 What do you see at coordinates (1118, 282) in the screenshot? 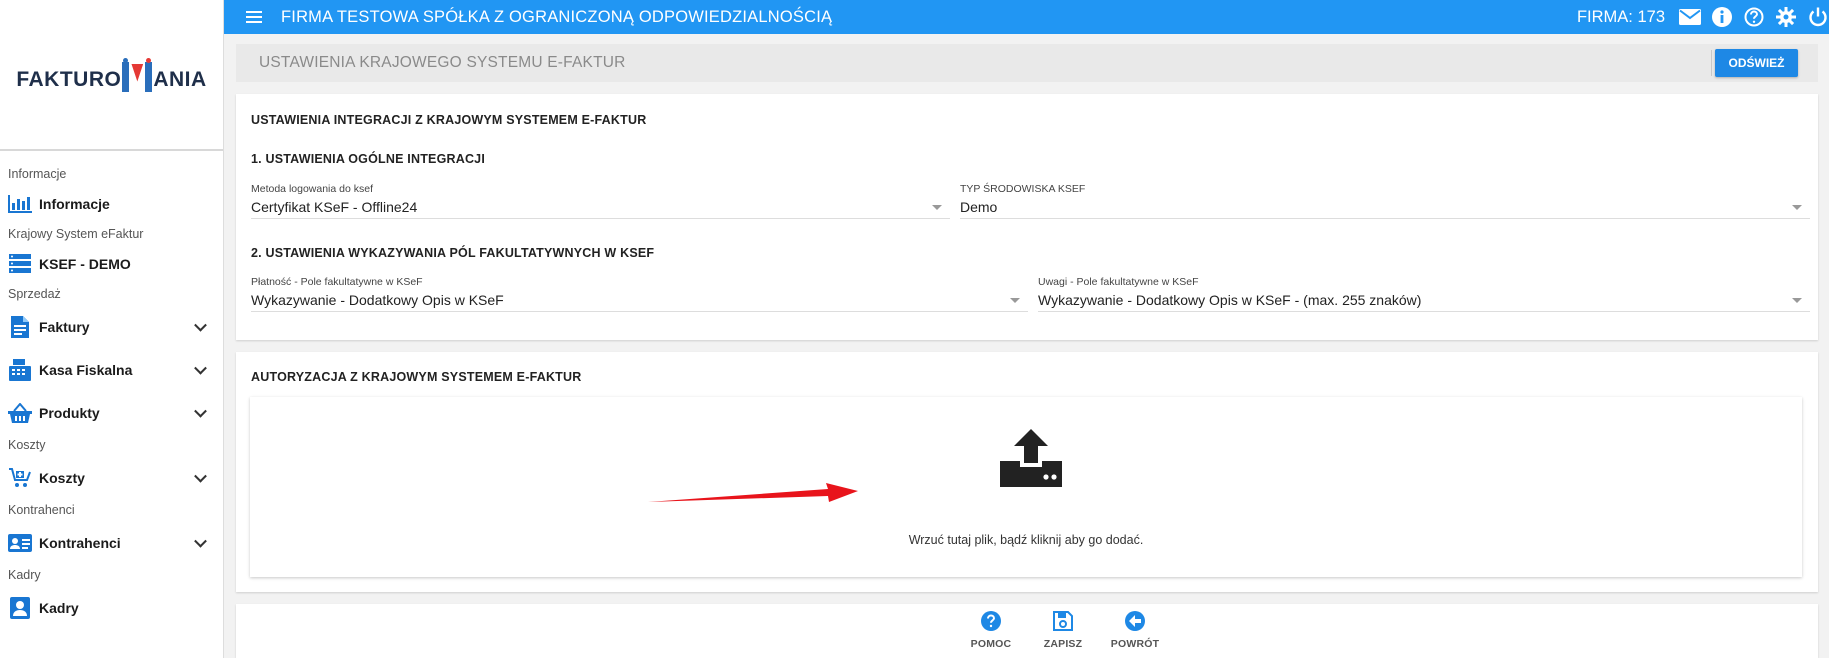
I see `notes-label: Uwagi - Pole fakultatywne w KSeF` at bounding box center [1118, 282].